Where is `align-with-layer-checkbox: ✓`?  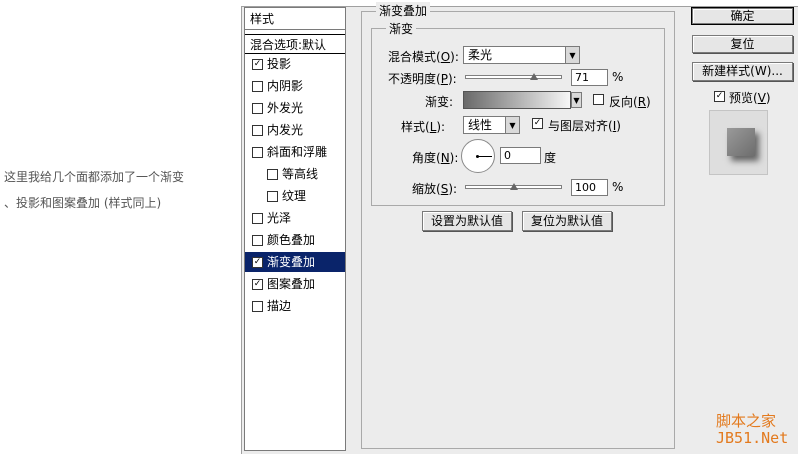
align-with-layer-checkbox: ✓ is located at coordinates (537, 123).